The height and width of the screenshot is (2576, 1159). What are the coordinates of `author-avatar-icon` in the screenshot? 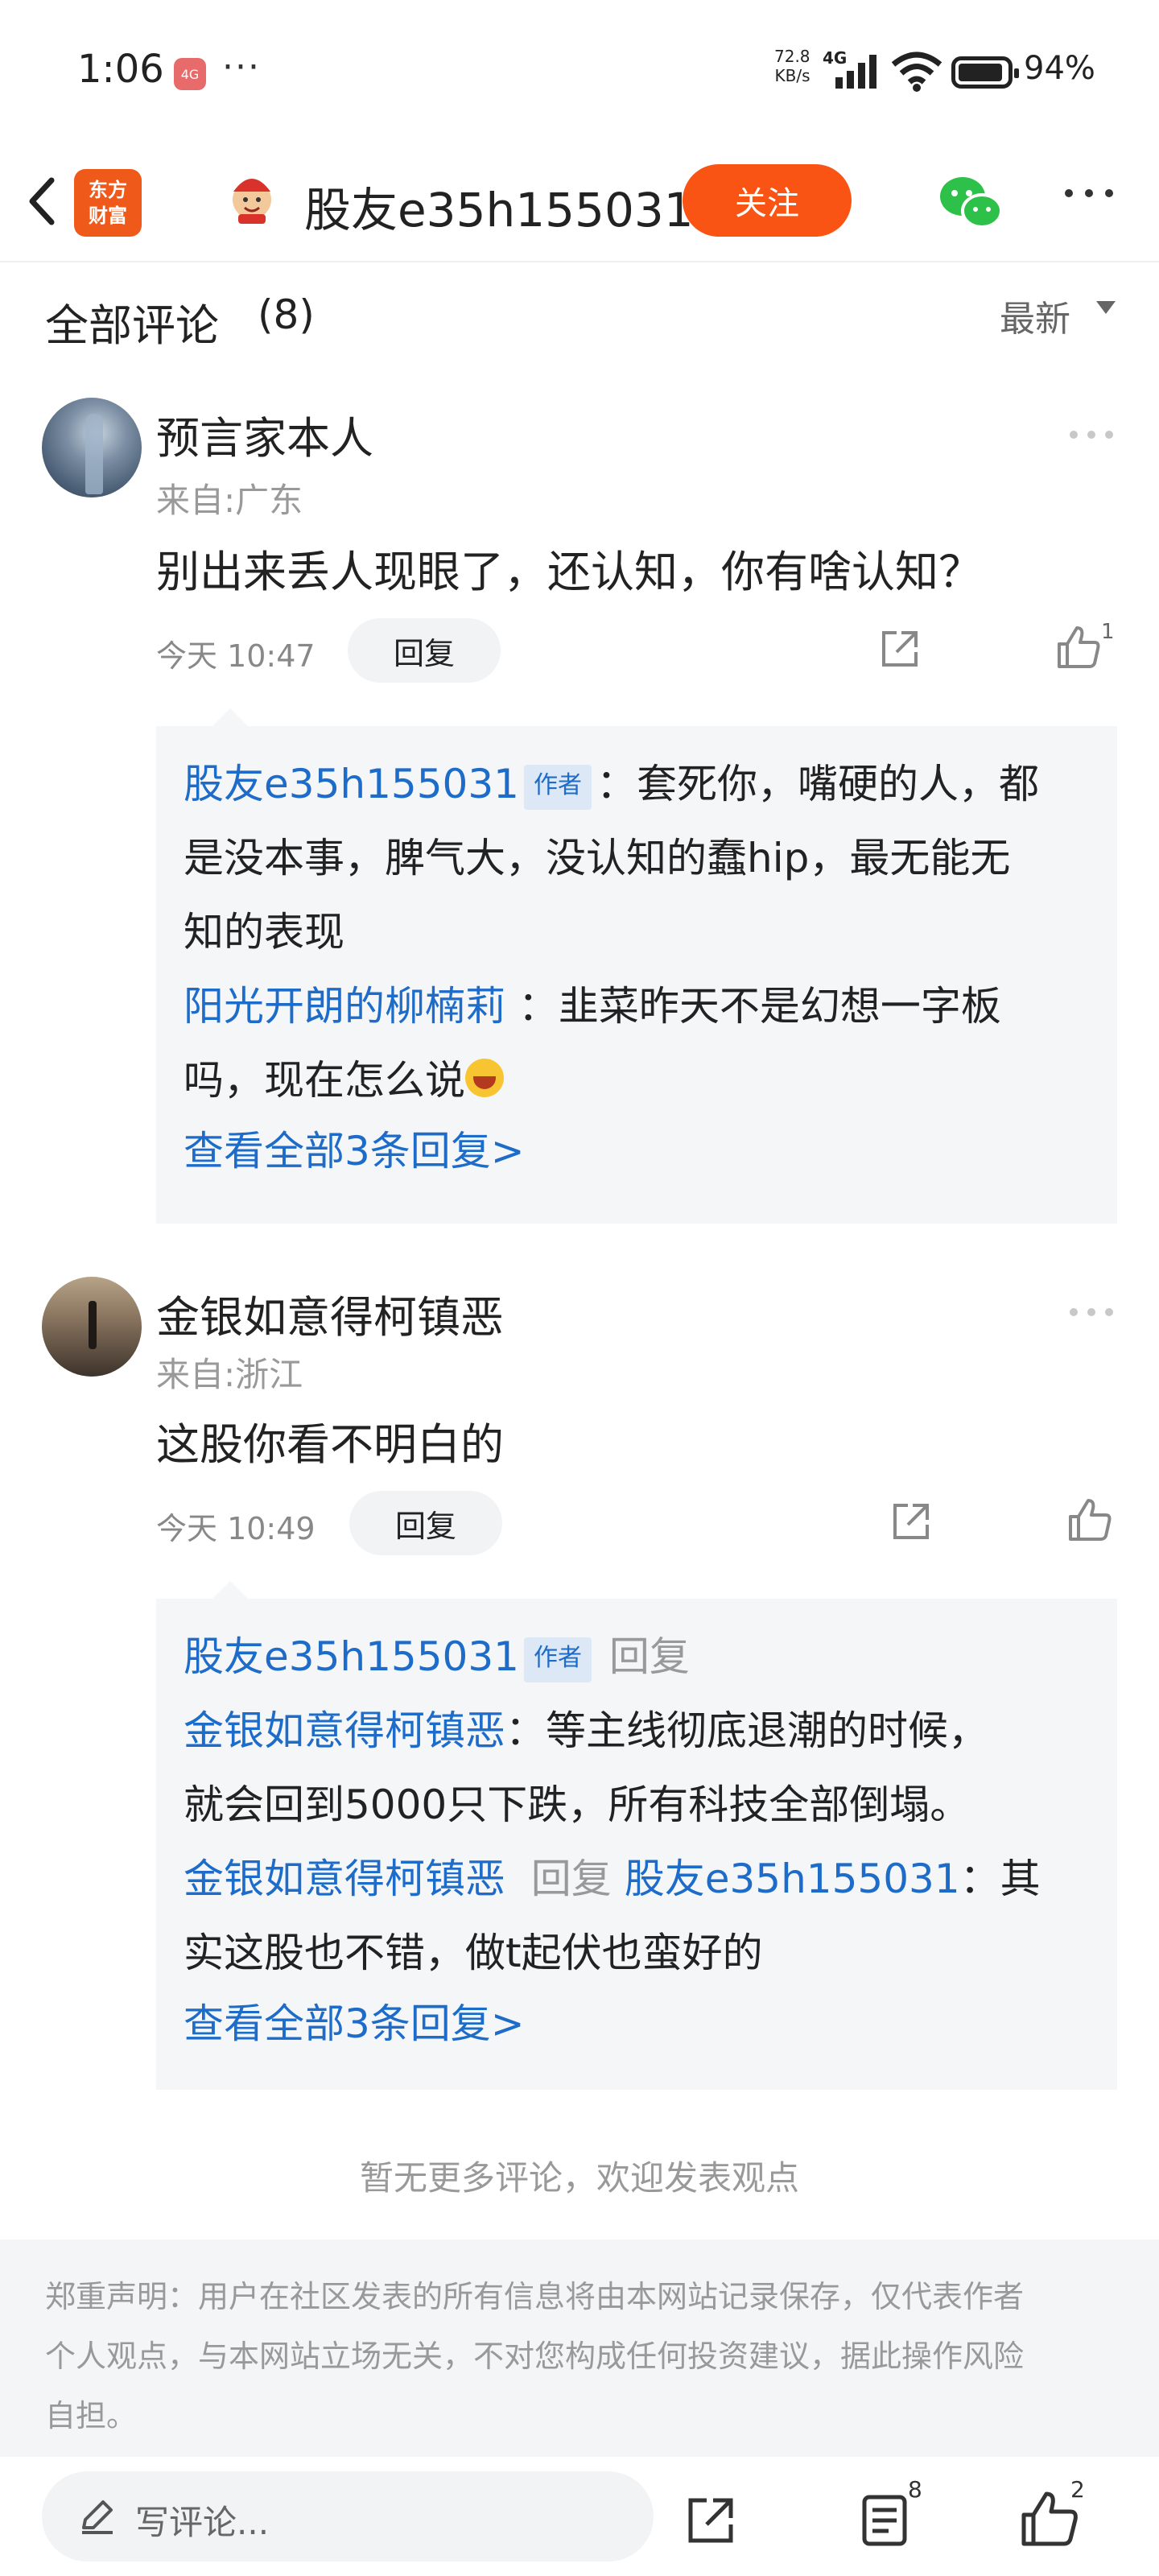 It's located at (252, 197).